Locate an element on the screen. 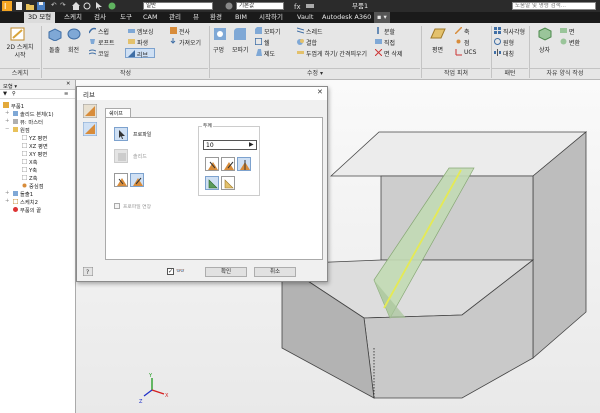  tab-bim: BIM is located at coordinates (241, 17).